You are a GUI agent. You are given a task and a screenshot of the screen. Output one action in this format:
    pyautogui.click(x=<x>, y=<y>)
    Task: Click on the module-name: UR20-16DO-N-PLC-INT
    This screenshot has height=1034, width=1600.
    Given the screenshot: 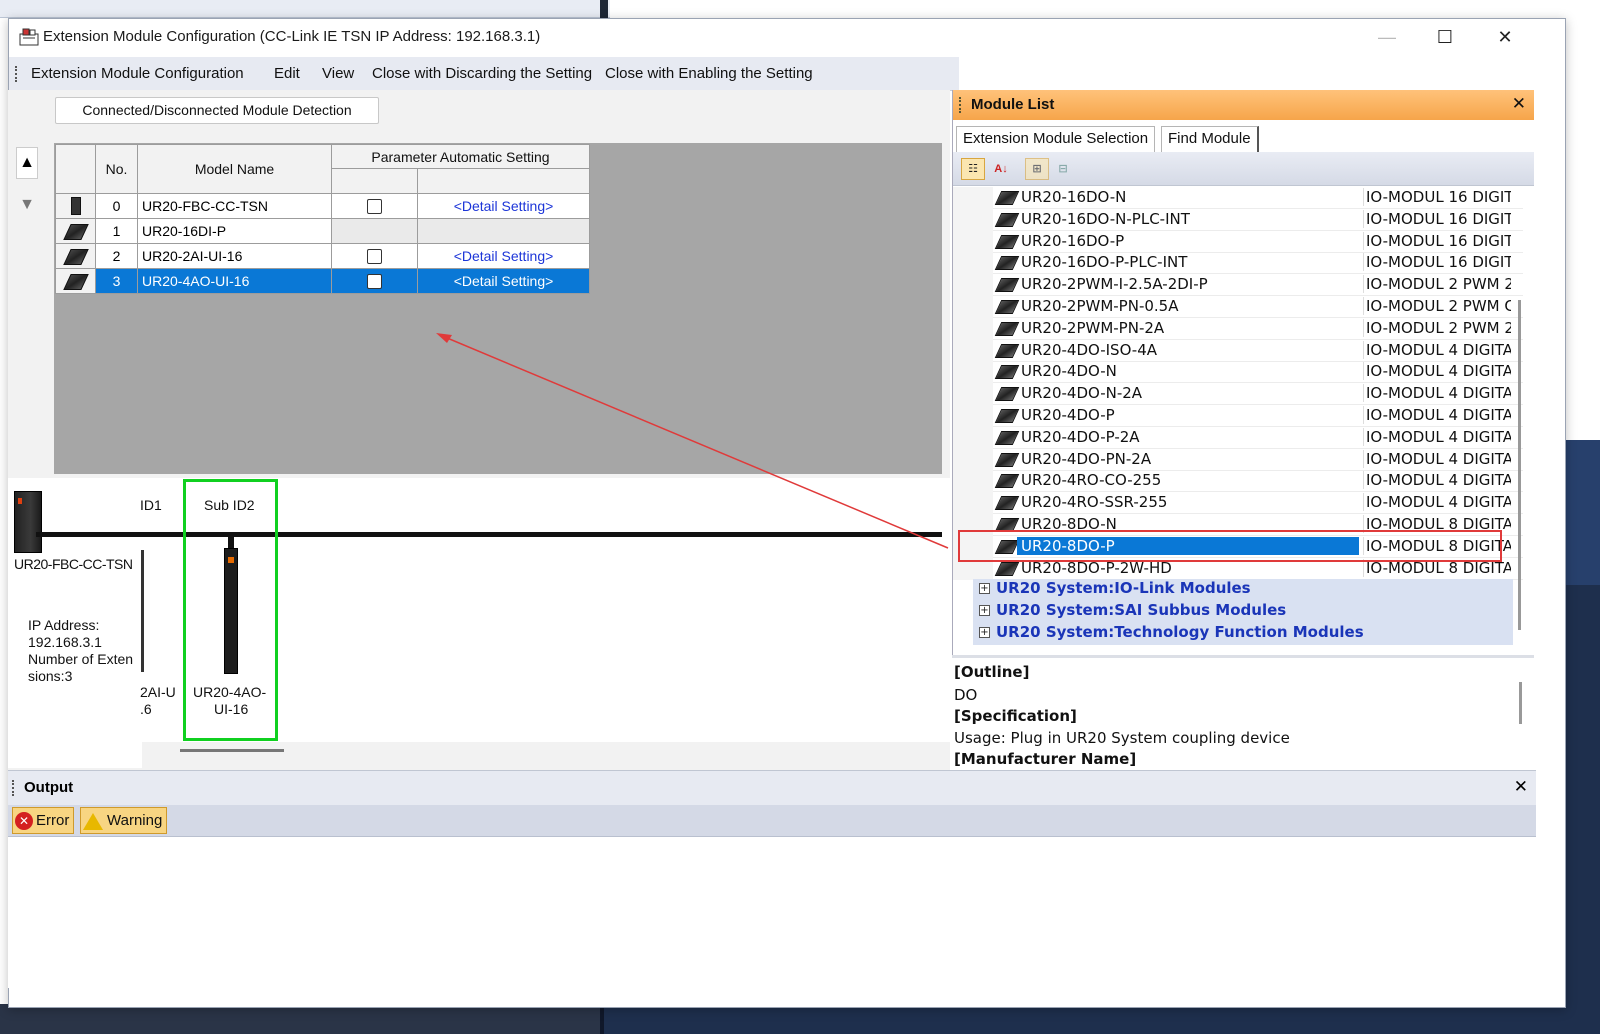 What is the action you would take?
    pyautogui.click(x=1105, y=218)
    